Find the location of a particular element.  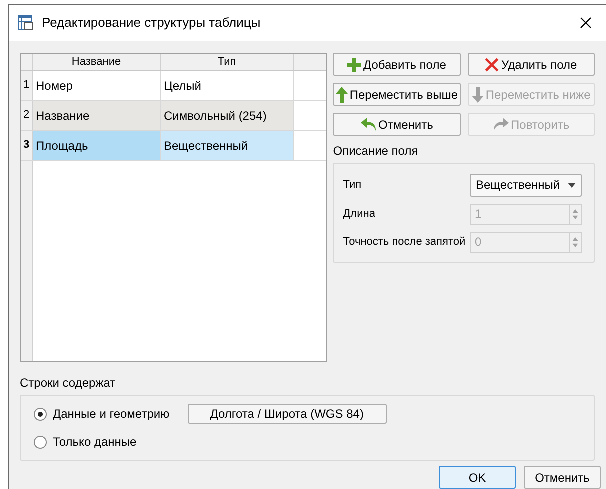

window-title: Редактирование структуры таблицы is located at coordinates (152, 23).